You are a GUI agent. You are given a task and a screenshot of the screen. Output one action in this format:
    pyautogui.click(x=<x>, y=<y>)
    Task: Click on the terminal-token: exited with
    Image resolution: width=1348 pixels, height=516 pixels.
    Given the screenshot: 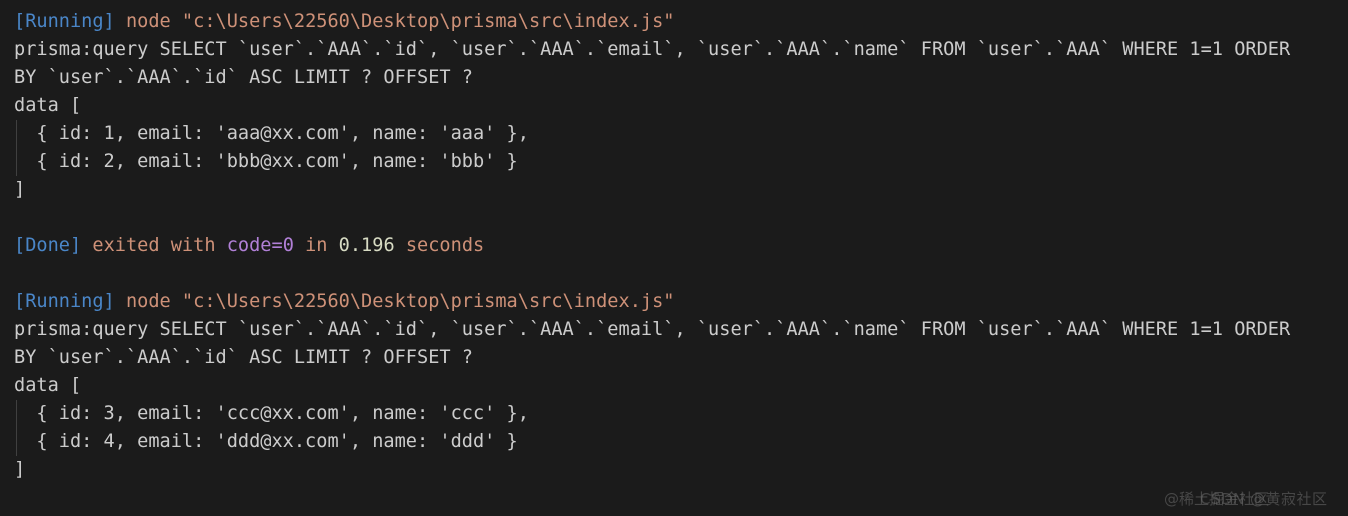 What is the action you would take?
    pyautogui.click(x=159, y=245)
    